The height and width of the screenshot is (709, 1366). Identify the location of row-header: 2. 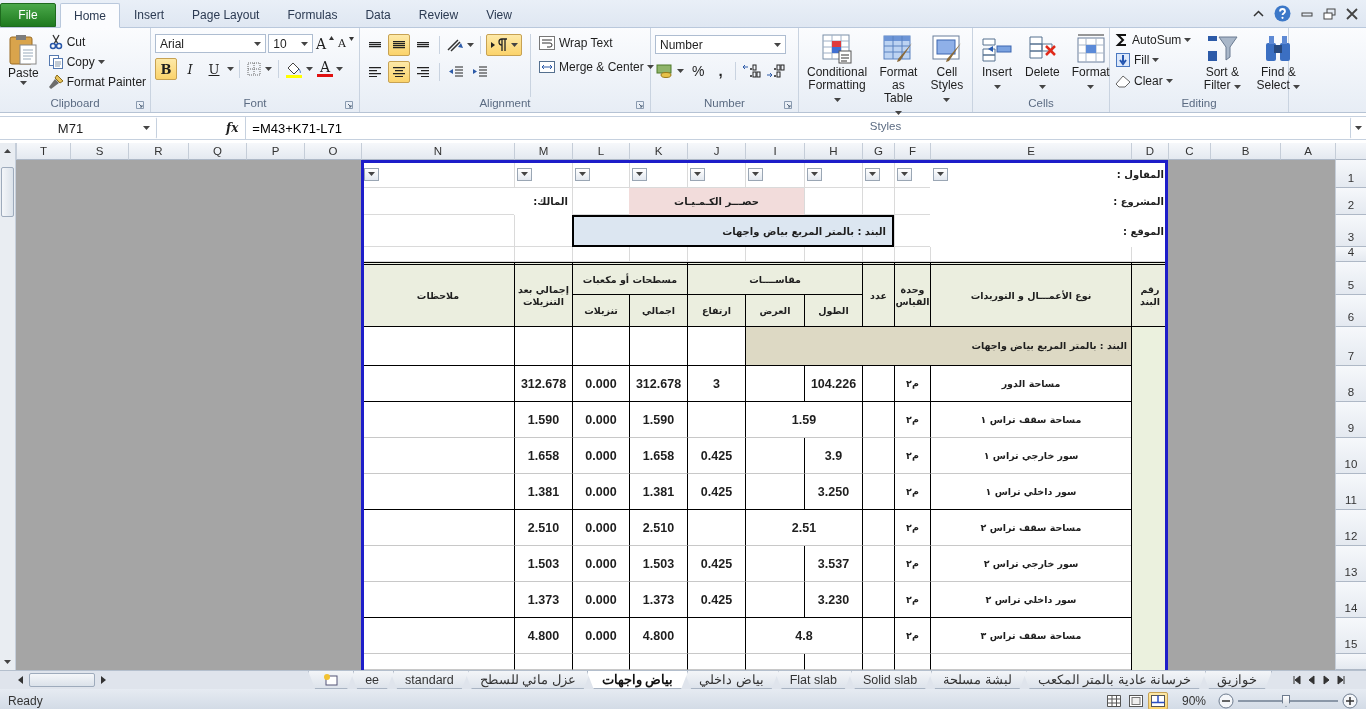
(1350, 201).